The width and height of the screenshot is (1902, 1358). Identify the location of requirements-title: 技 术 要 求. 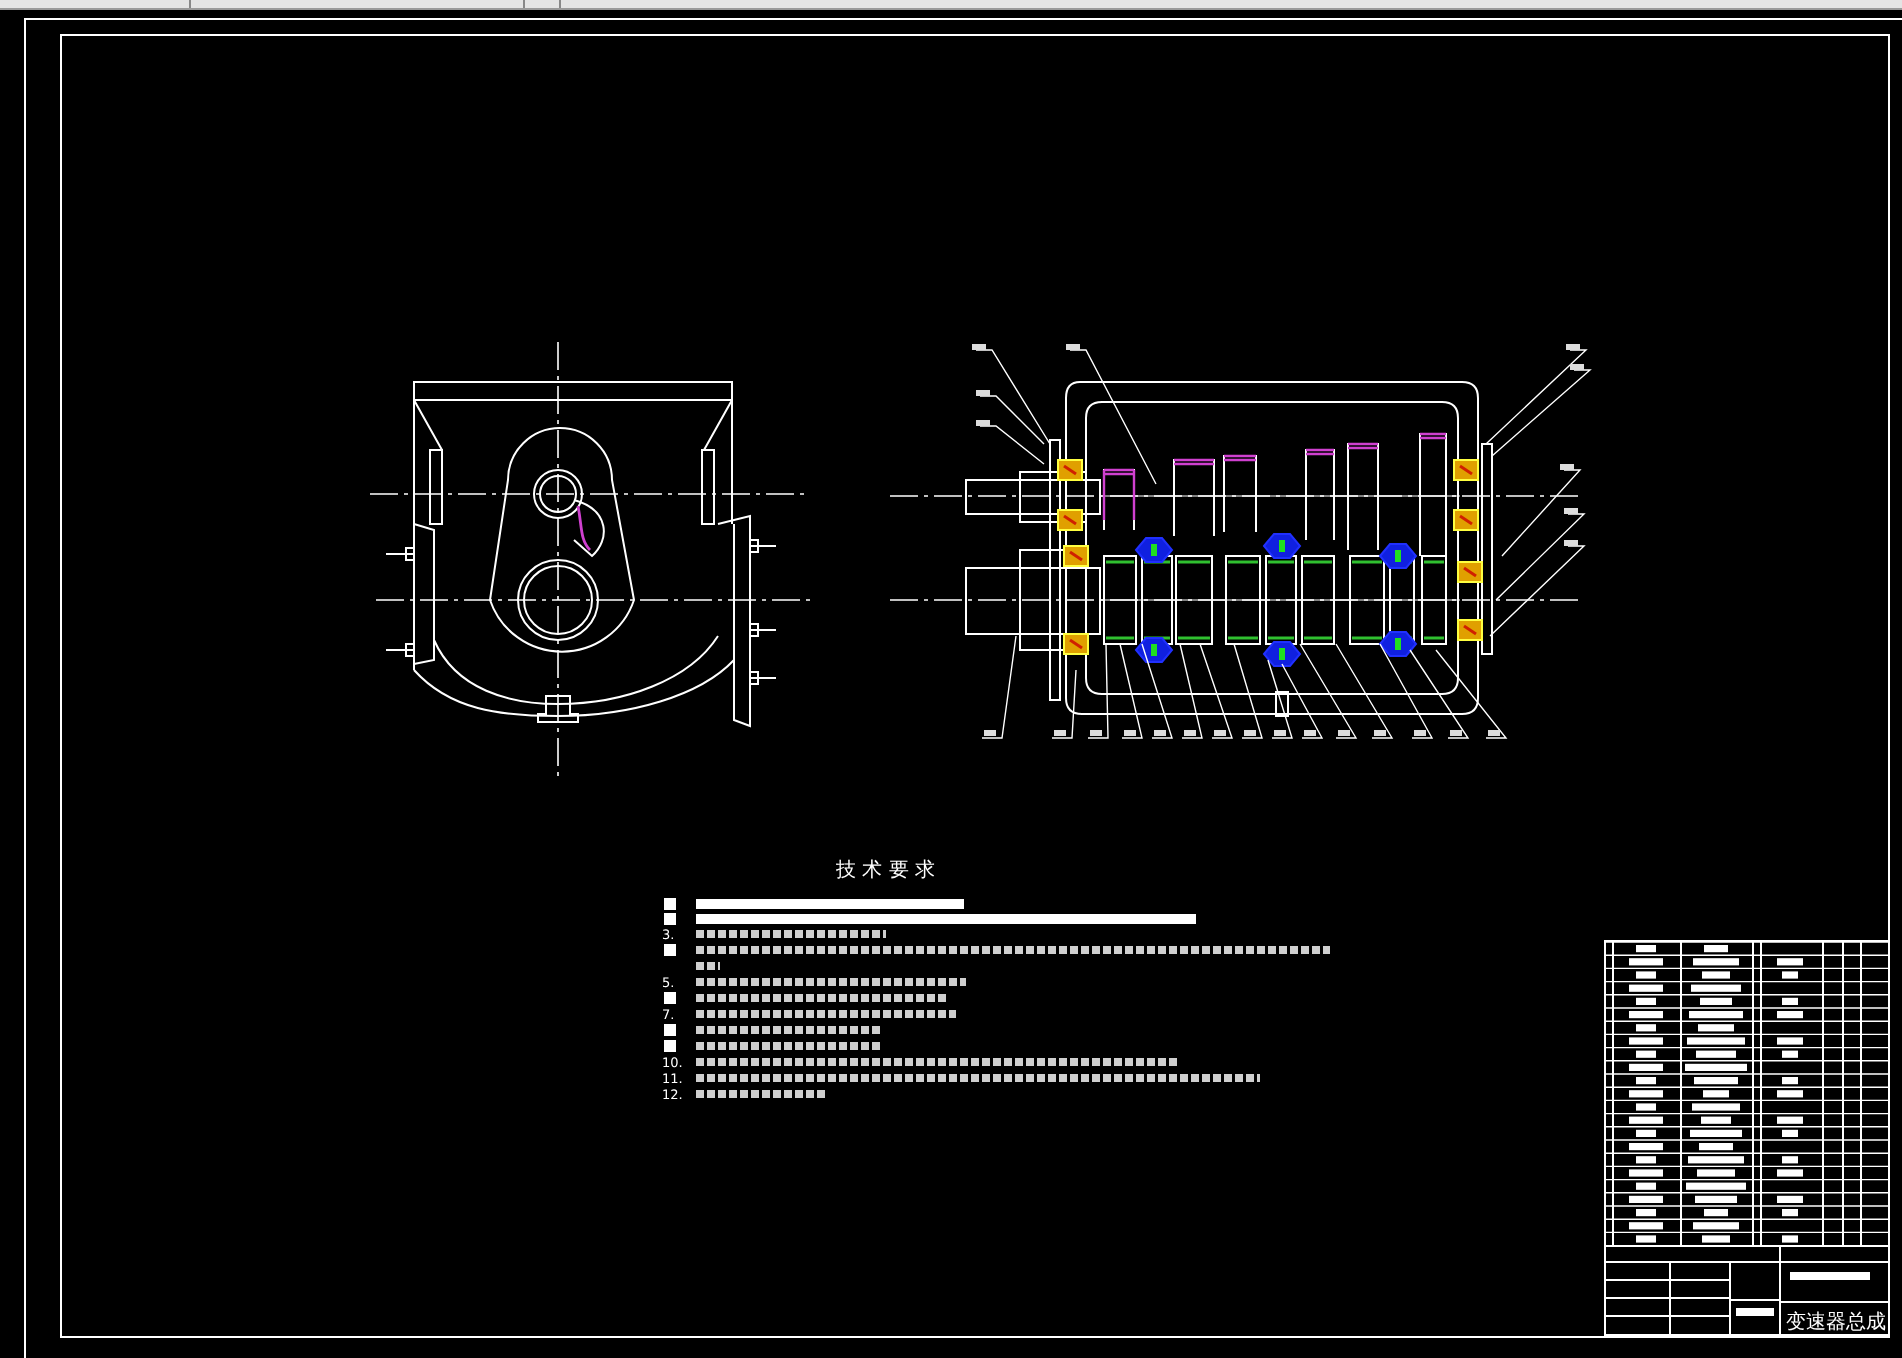
(886, 871).